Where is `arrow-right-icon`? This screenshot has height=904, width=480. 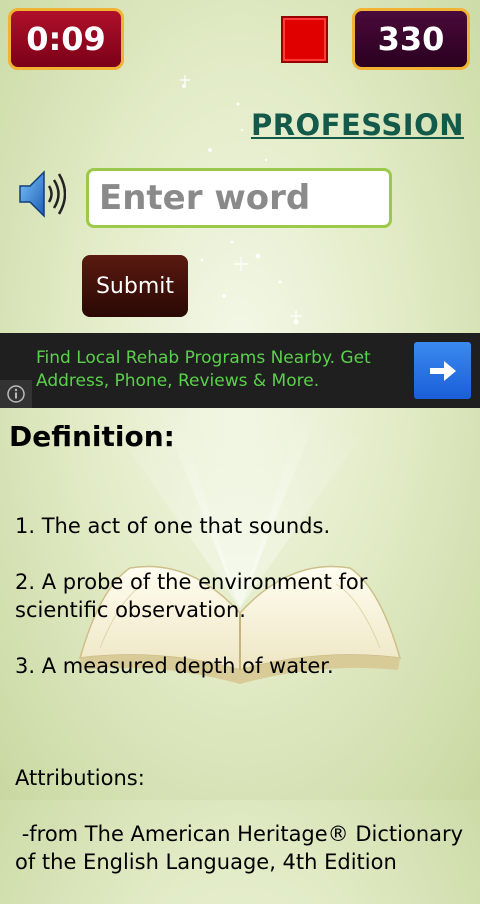
arrow-right-icon is located at coordinates (442, 370).